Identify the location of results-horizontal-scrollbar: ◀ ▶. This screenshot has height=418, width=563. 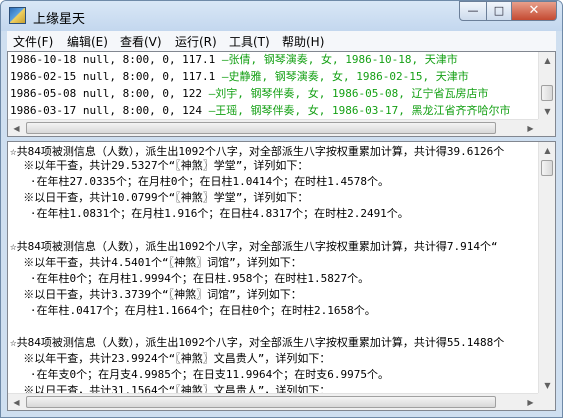
(273, 401).